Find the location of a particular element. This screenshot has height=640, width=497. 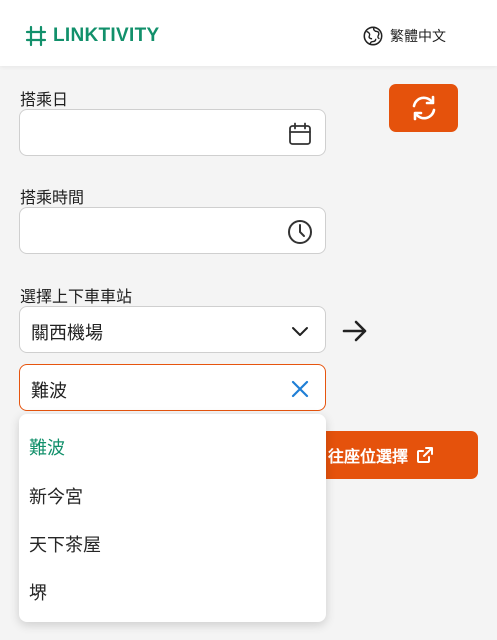

refresh-icon is located at coordinates (423, 108).